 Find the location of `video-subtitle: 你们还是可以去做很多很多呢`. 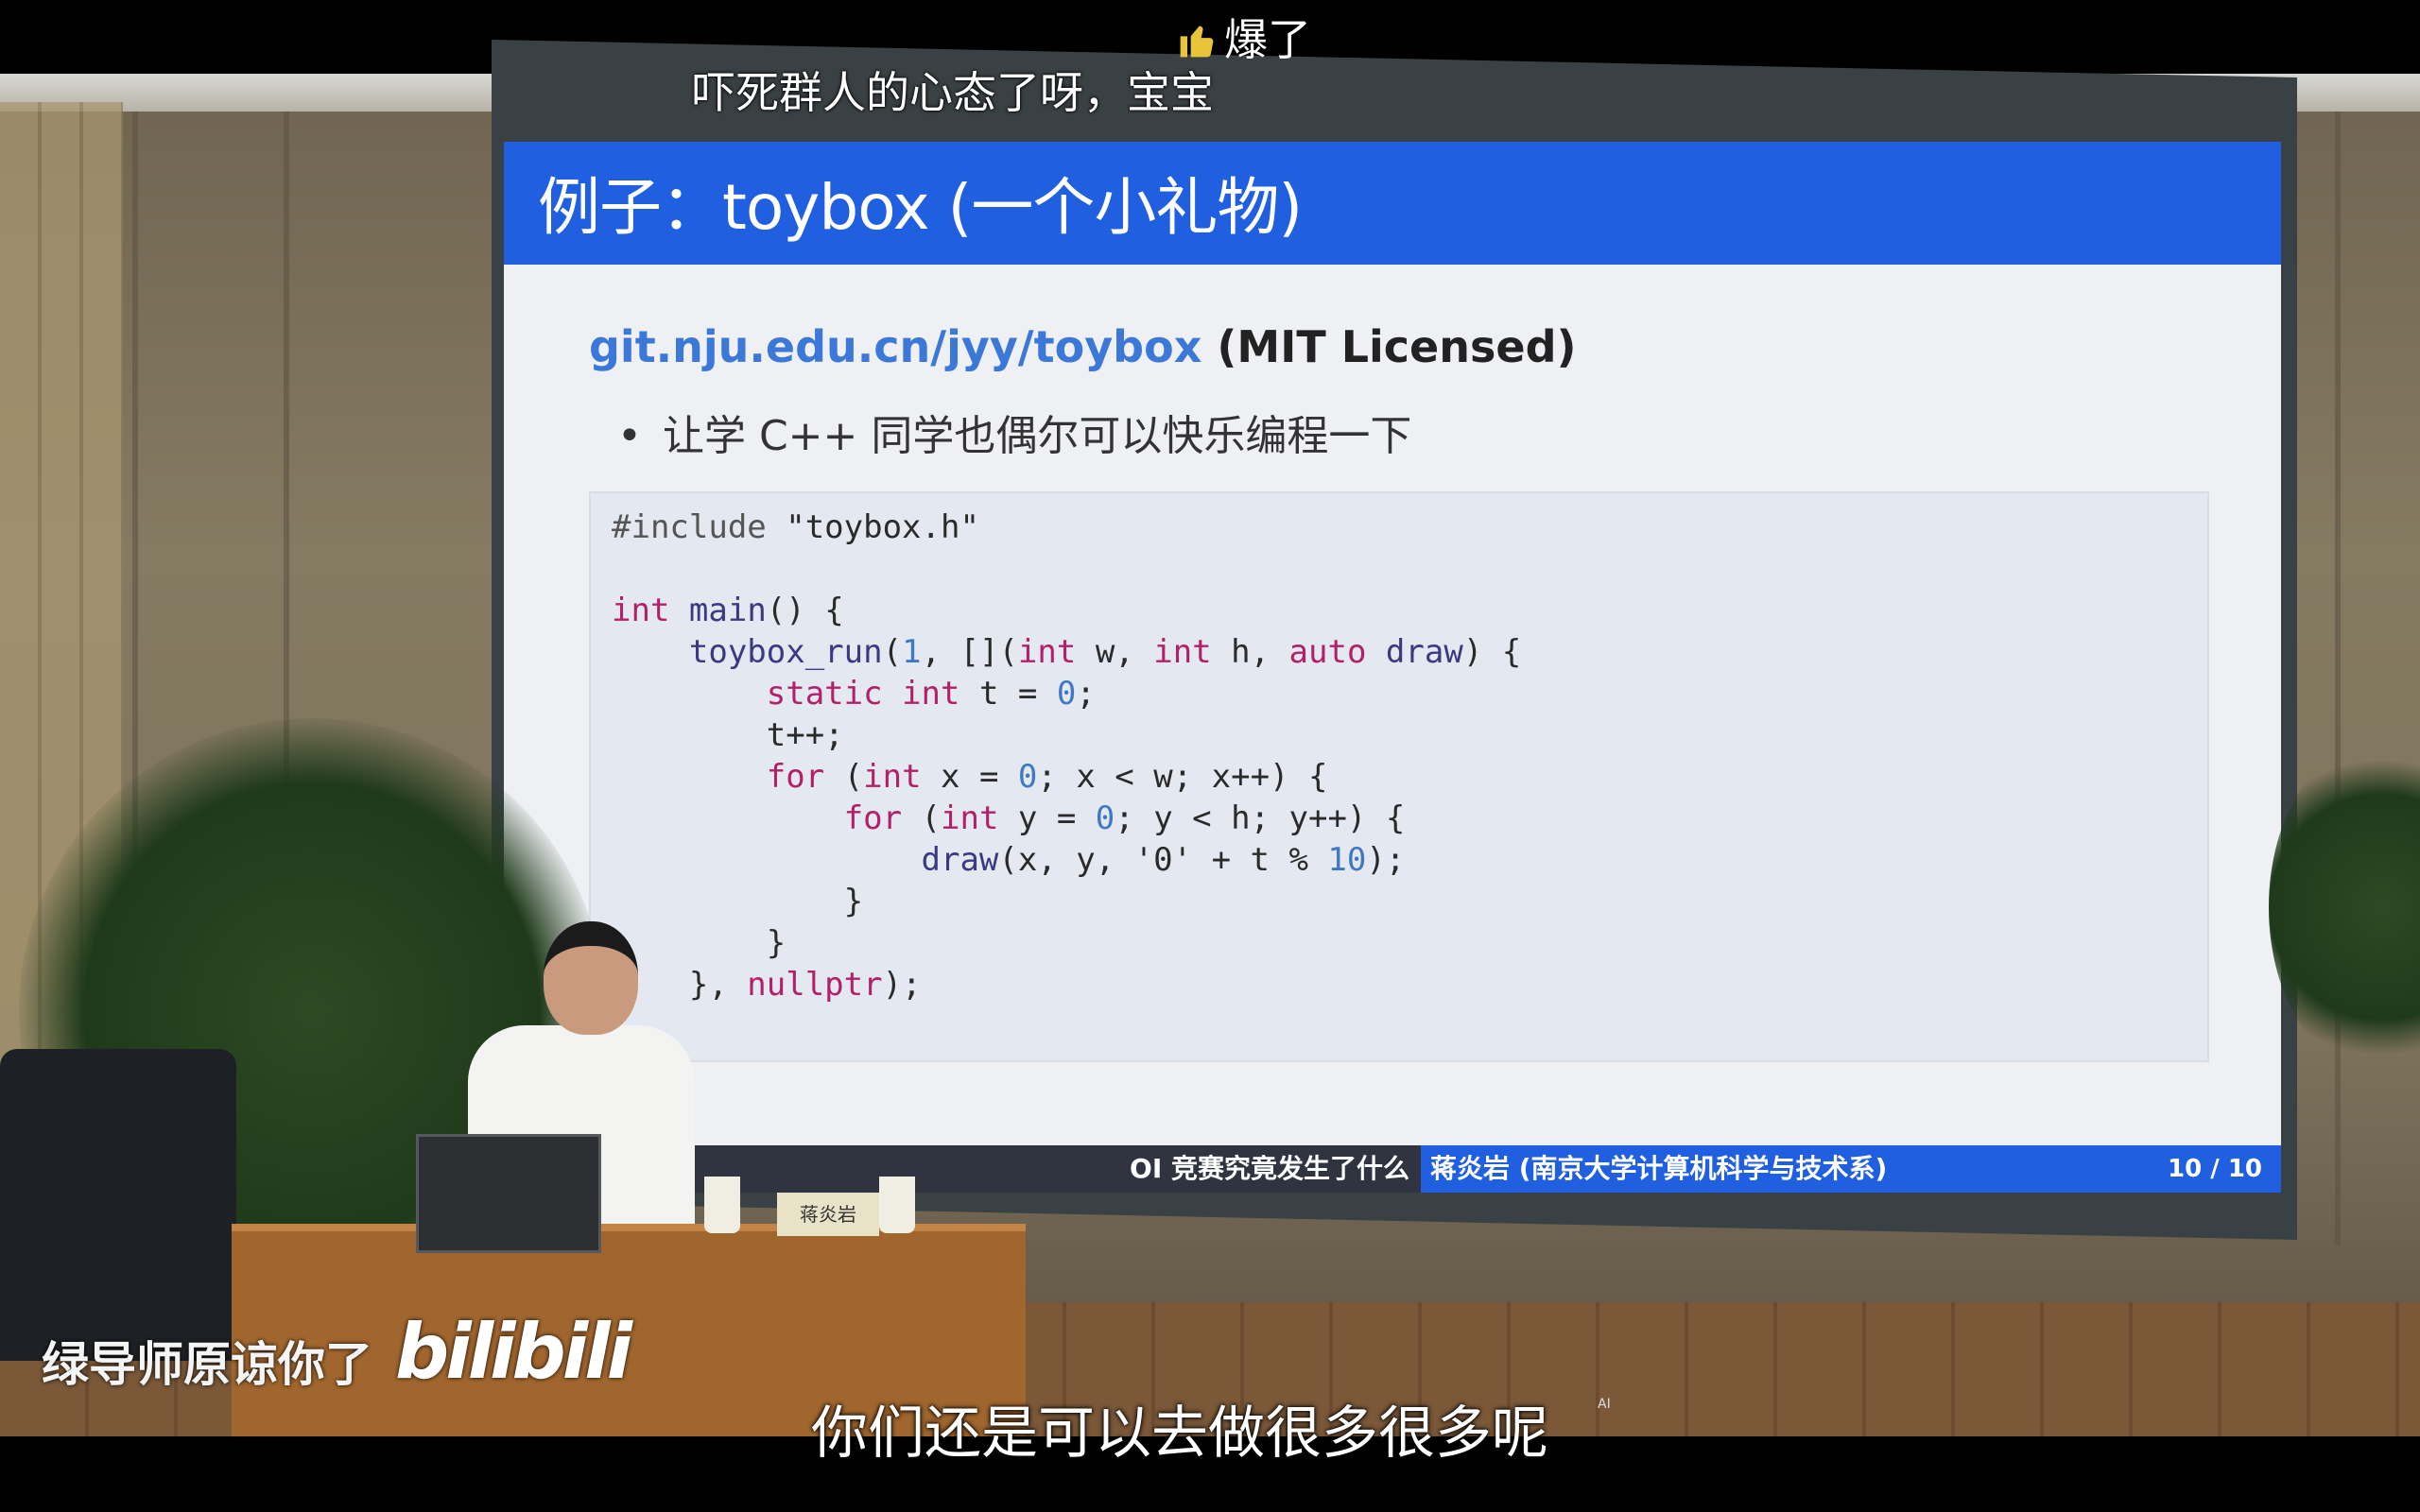

video-subtitle: 你们还是可以去做很多很多呢 is located at coordinates (1179, 1433).